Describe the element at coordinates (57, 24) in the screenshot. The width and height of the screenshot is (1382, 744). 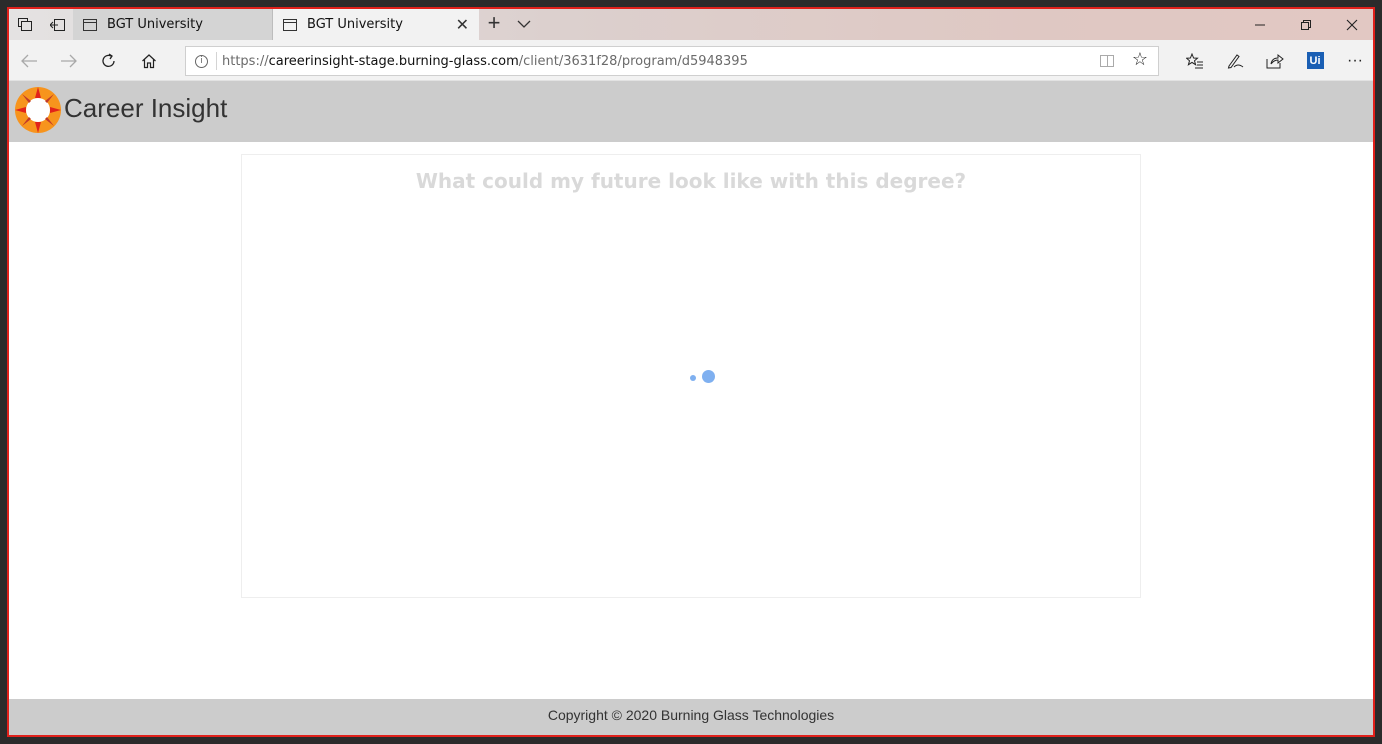
I see `set-aside-tabs-icon` at that location.